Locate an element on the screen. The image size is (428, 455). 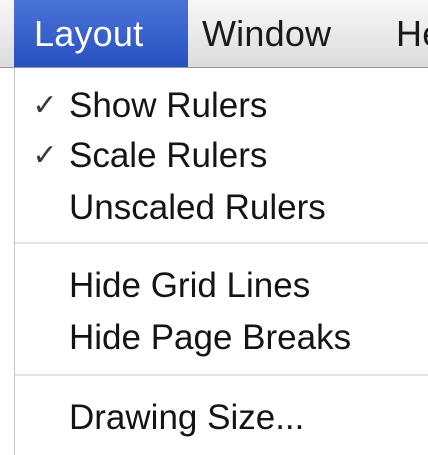
menu-bar: Layout Window He is located at coordinates (214, 34).